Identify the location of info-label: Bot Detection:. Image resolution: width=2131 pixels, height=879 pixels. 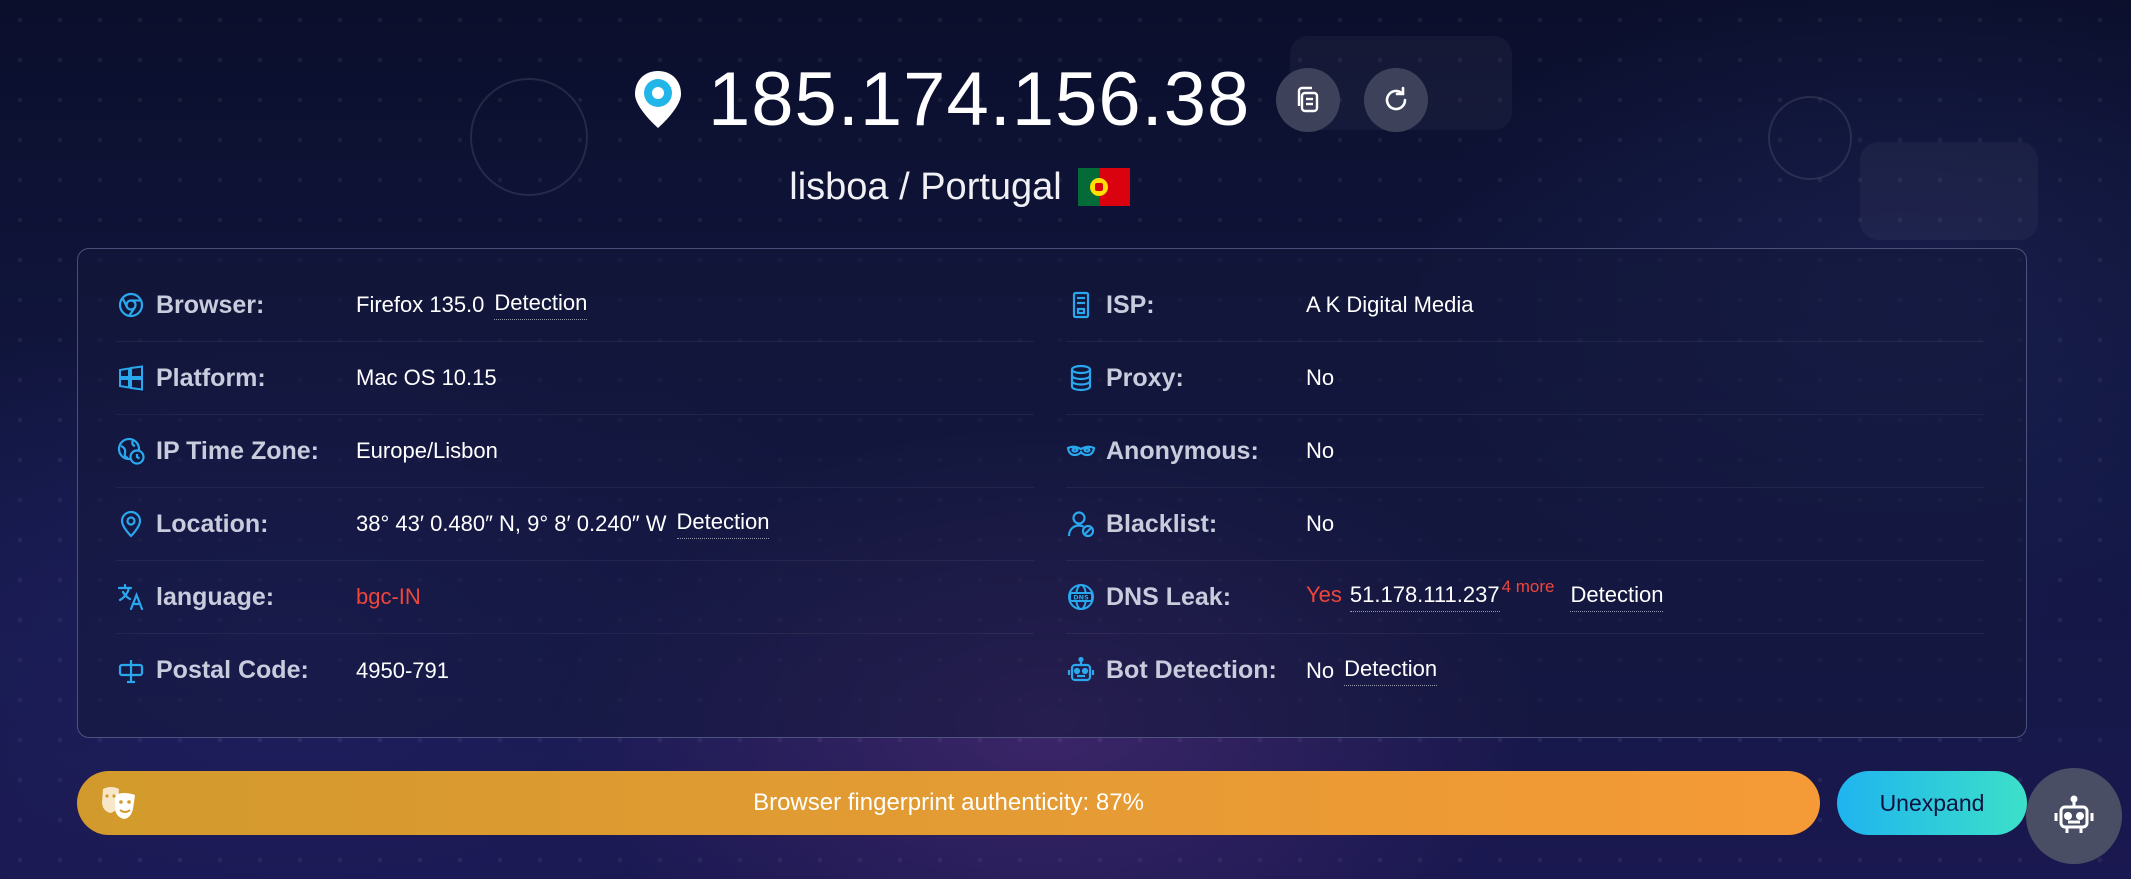
(1191, 670).